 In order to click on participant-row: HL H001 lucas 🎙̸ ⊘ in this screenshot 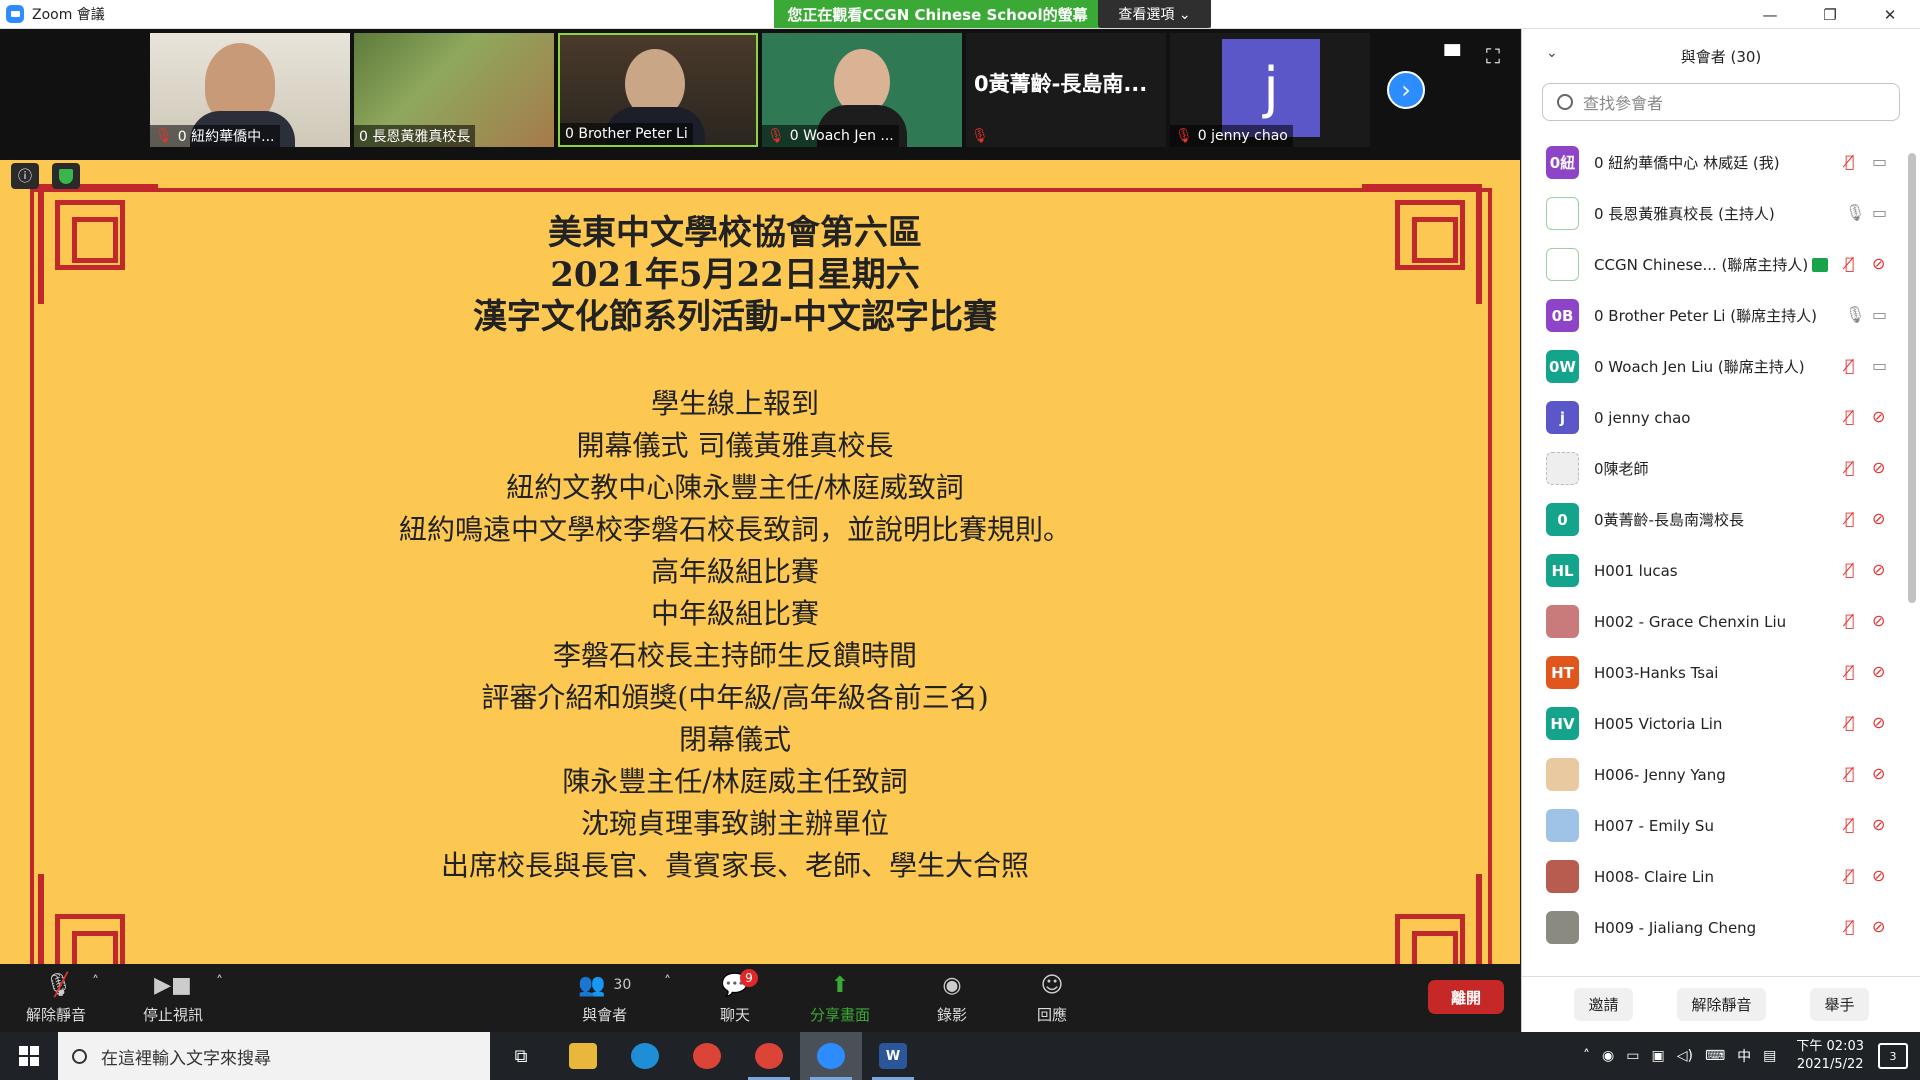, I will do `click(1712, 570)`.